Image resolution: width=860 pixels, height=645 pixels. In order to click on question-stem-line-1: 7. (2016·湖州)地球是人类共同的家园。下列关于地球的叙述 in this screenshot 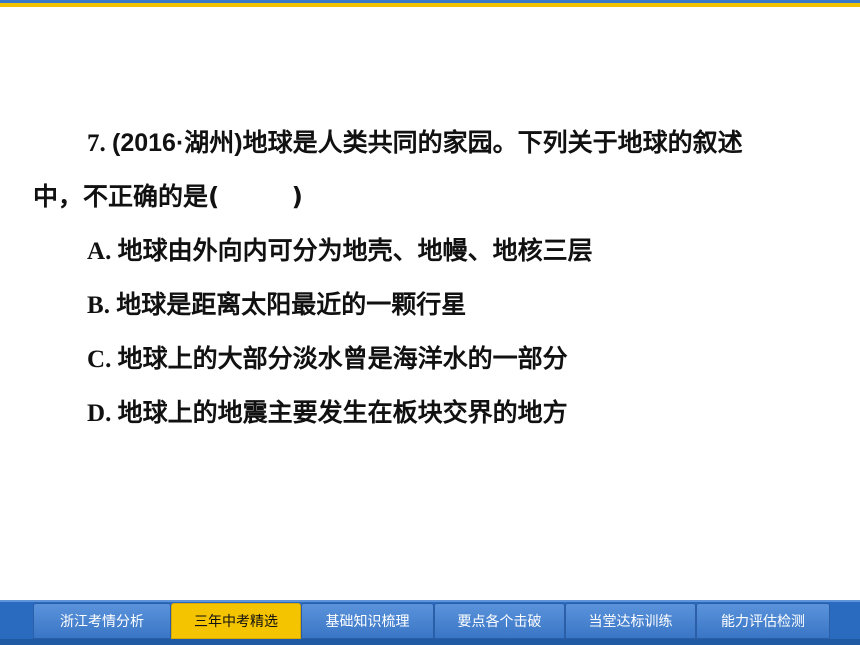, I will do `click(415, 143)`.